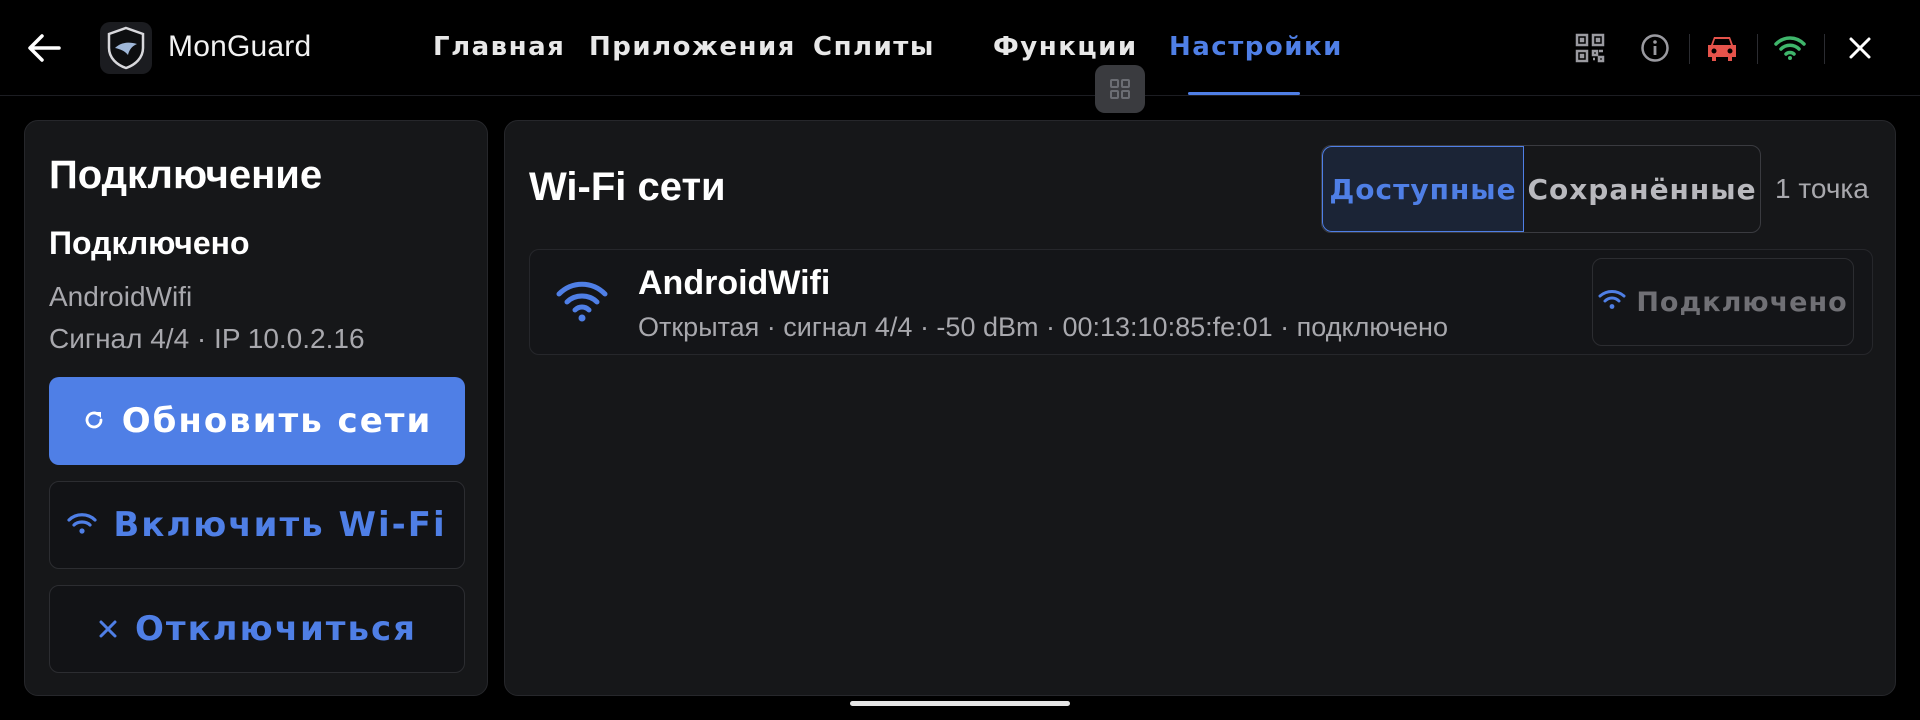  I want to click on connected-badge: Подключено, so click(1723, 302).